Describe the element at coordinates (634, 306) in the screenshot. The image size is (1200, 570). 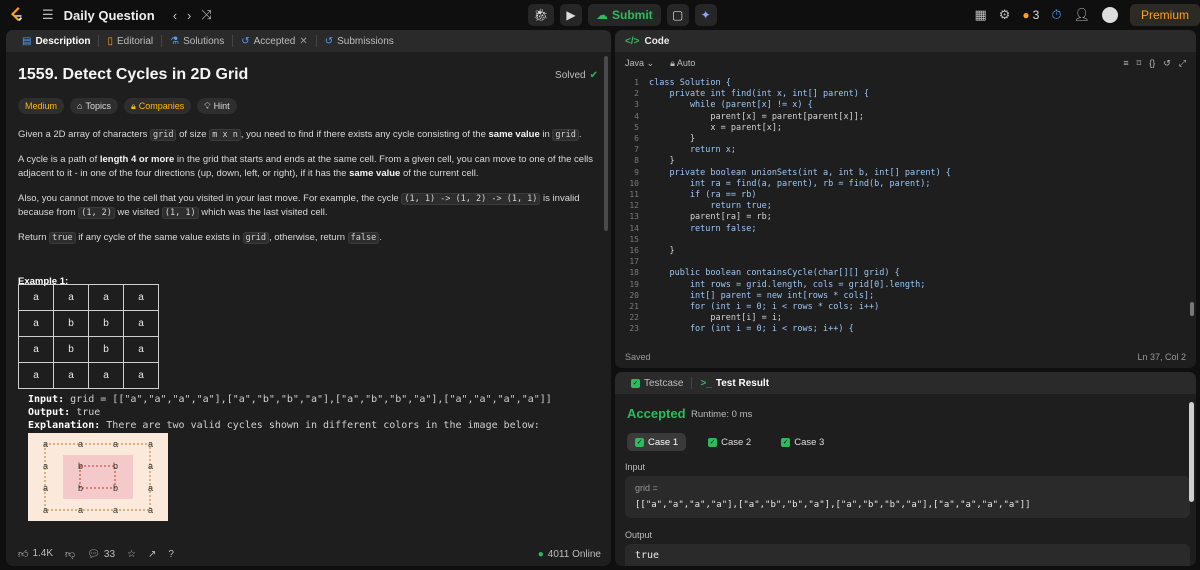
I see `line-number: 21` at that location.